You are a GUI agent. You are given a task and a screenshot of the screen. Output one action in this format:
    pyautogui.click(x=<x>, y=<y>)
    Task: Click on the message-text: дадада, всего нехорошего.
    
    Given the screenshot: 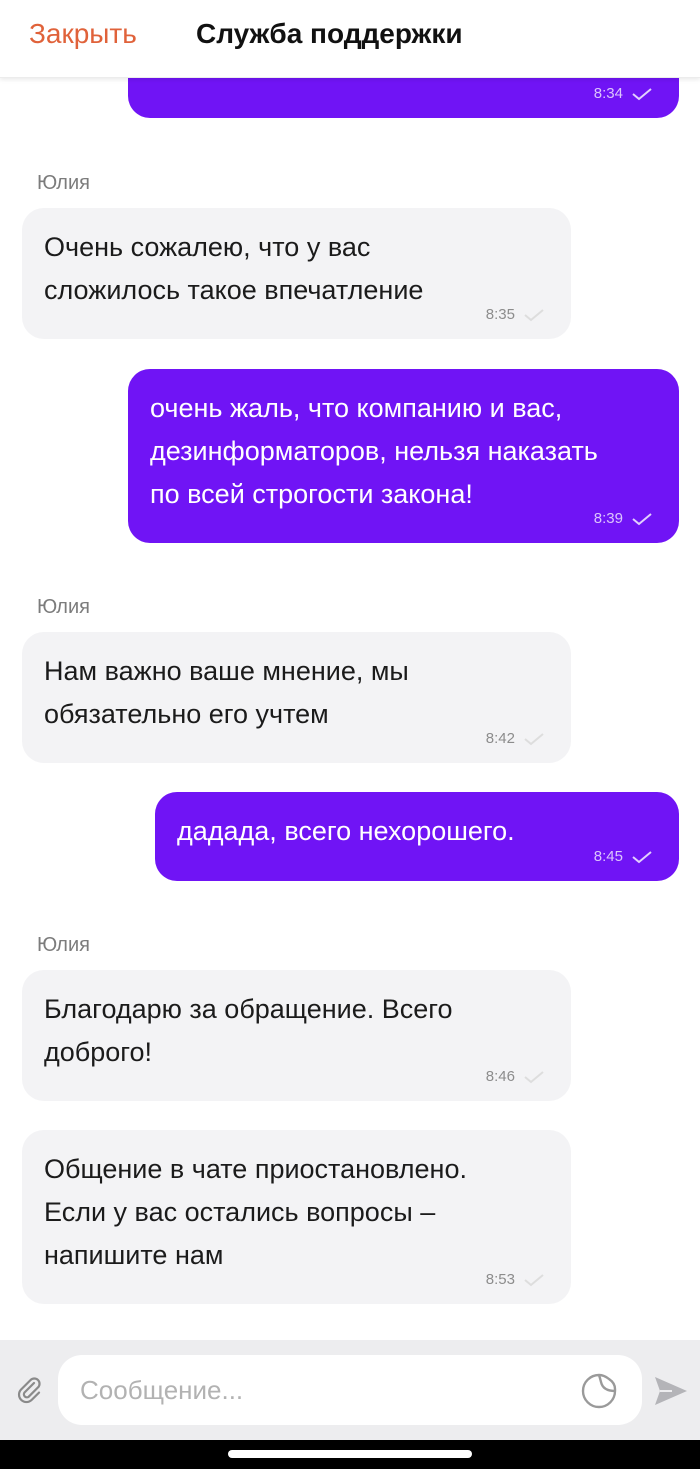 What is the action you would take?
    pyautogui.click(x=346, y=831)
    